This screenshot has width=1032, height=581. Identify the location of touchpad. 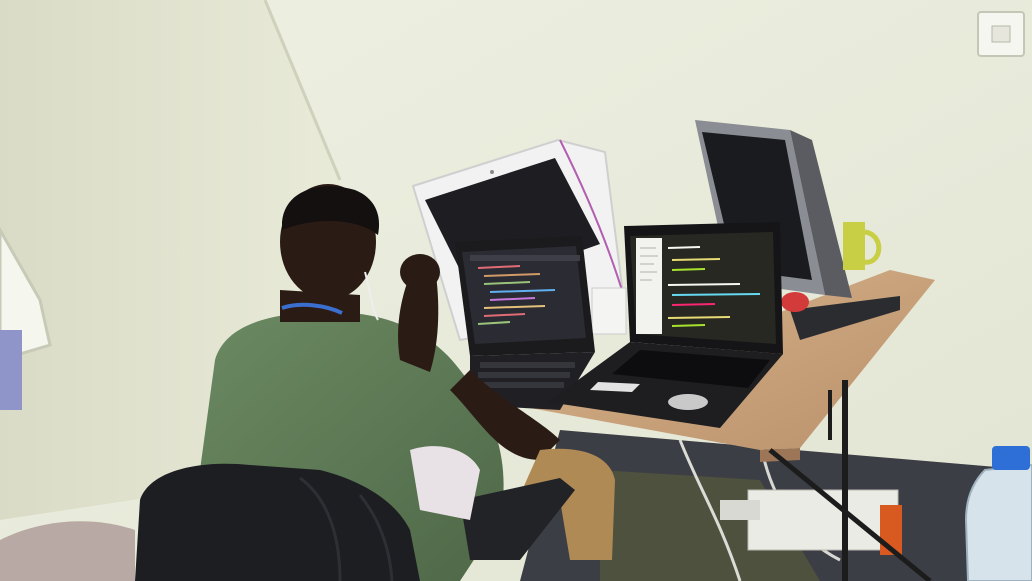
(688, 402).